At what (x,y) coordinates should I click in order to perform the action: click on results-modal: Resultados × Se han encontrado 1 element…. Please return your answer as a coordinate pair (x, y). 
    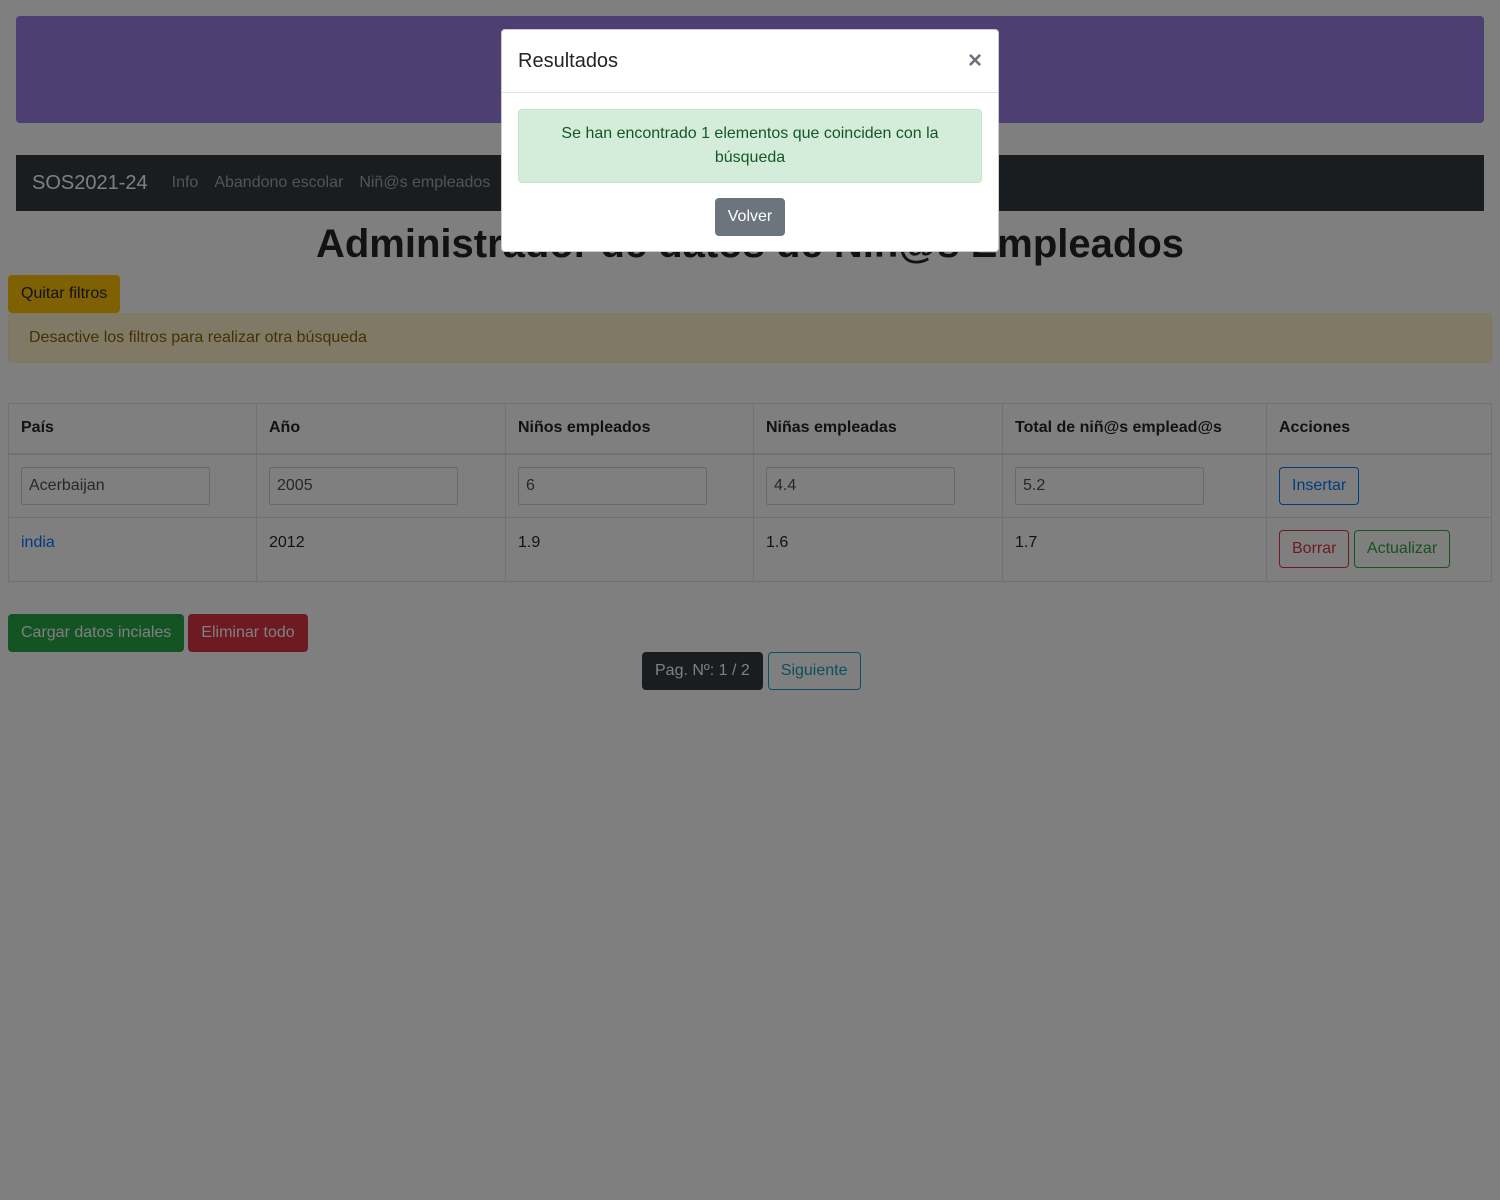
    Looking at the image, I should click on (750, 140).